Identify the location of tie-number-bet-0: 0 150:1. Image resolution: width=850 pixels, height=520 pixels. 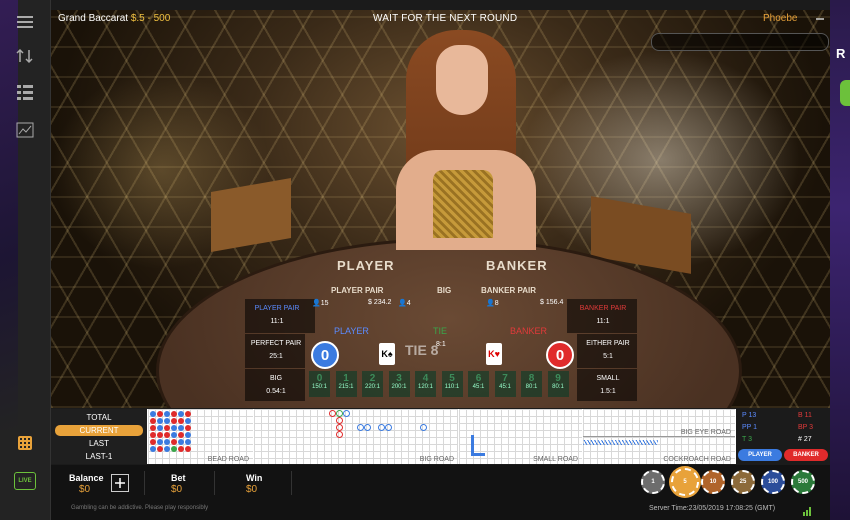
(319, 384).